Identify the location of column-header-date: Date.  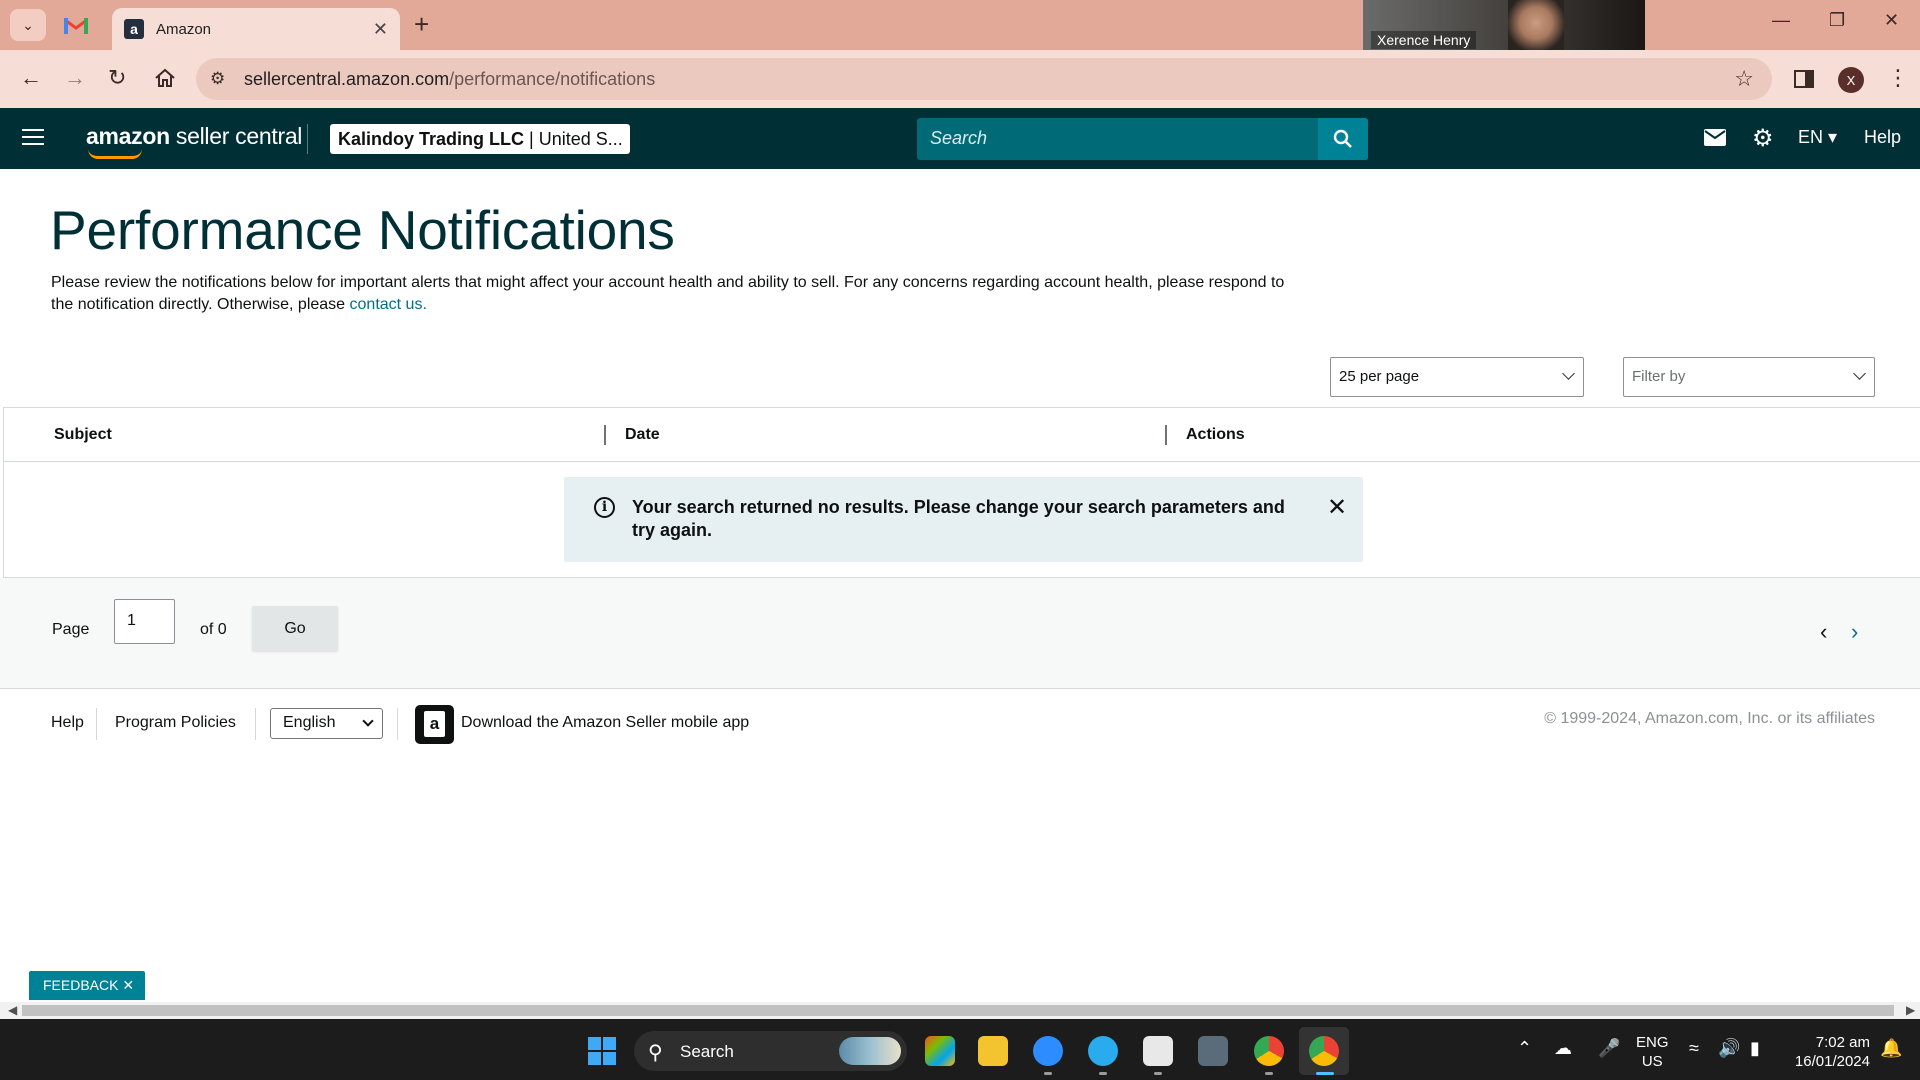
(642, 435).